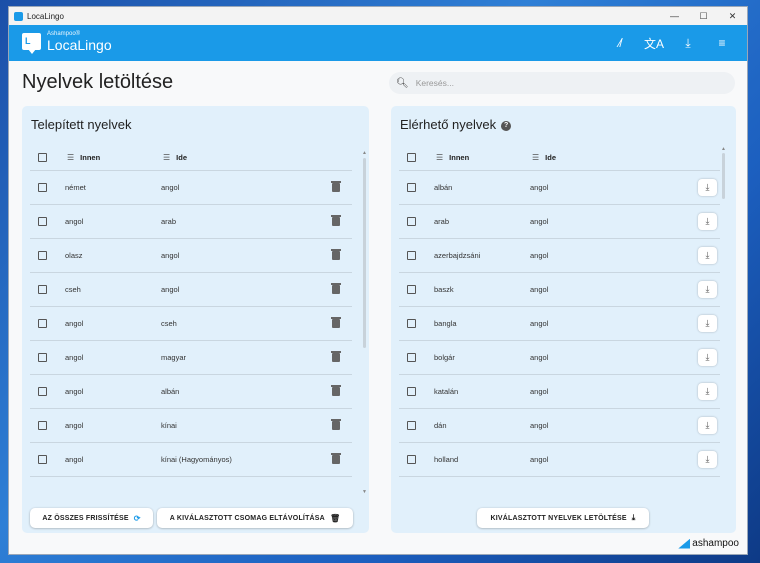 This screenshot has height=563, width=760. Describe the element at coordinates (506, 125) in the screenshot. I see `help-icon: ?` at that location.